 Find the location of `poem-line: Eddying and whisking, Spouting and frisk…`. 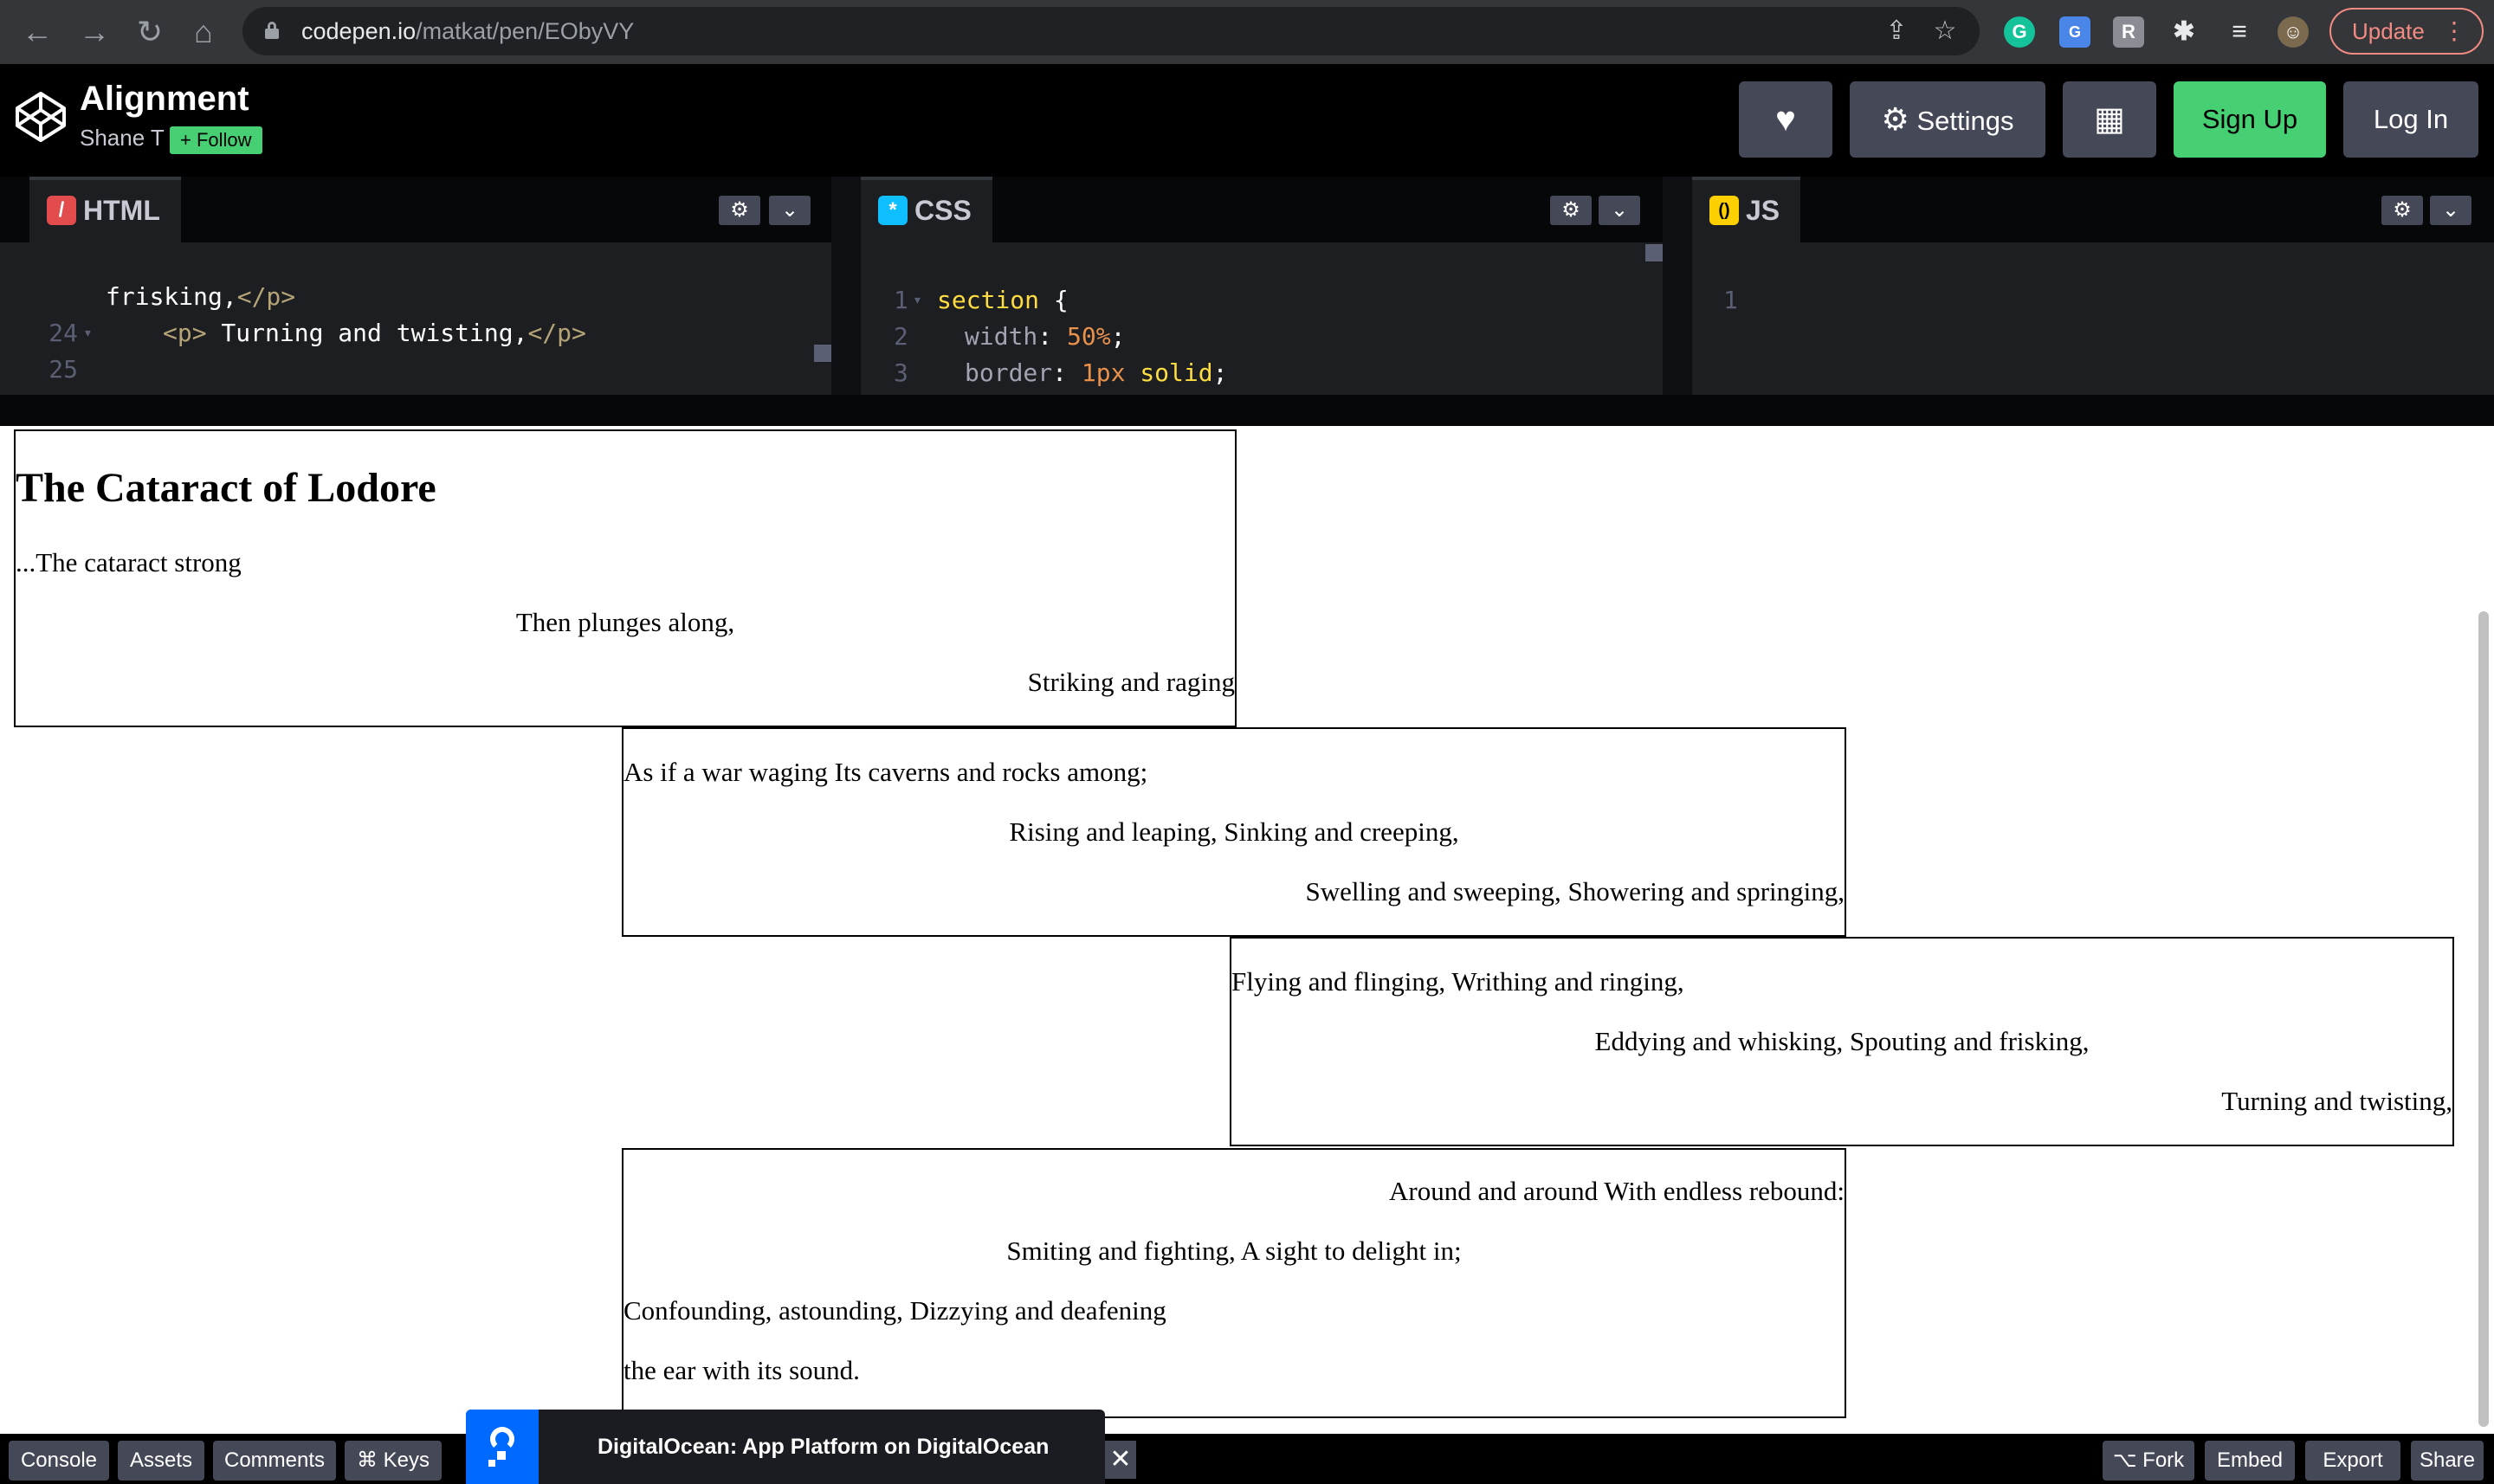

poem-line: Eddying and whisking, Spouting and frisk… is located at coordinates (1842, 1041).